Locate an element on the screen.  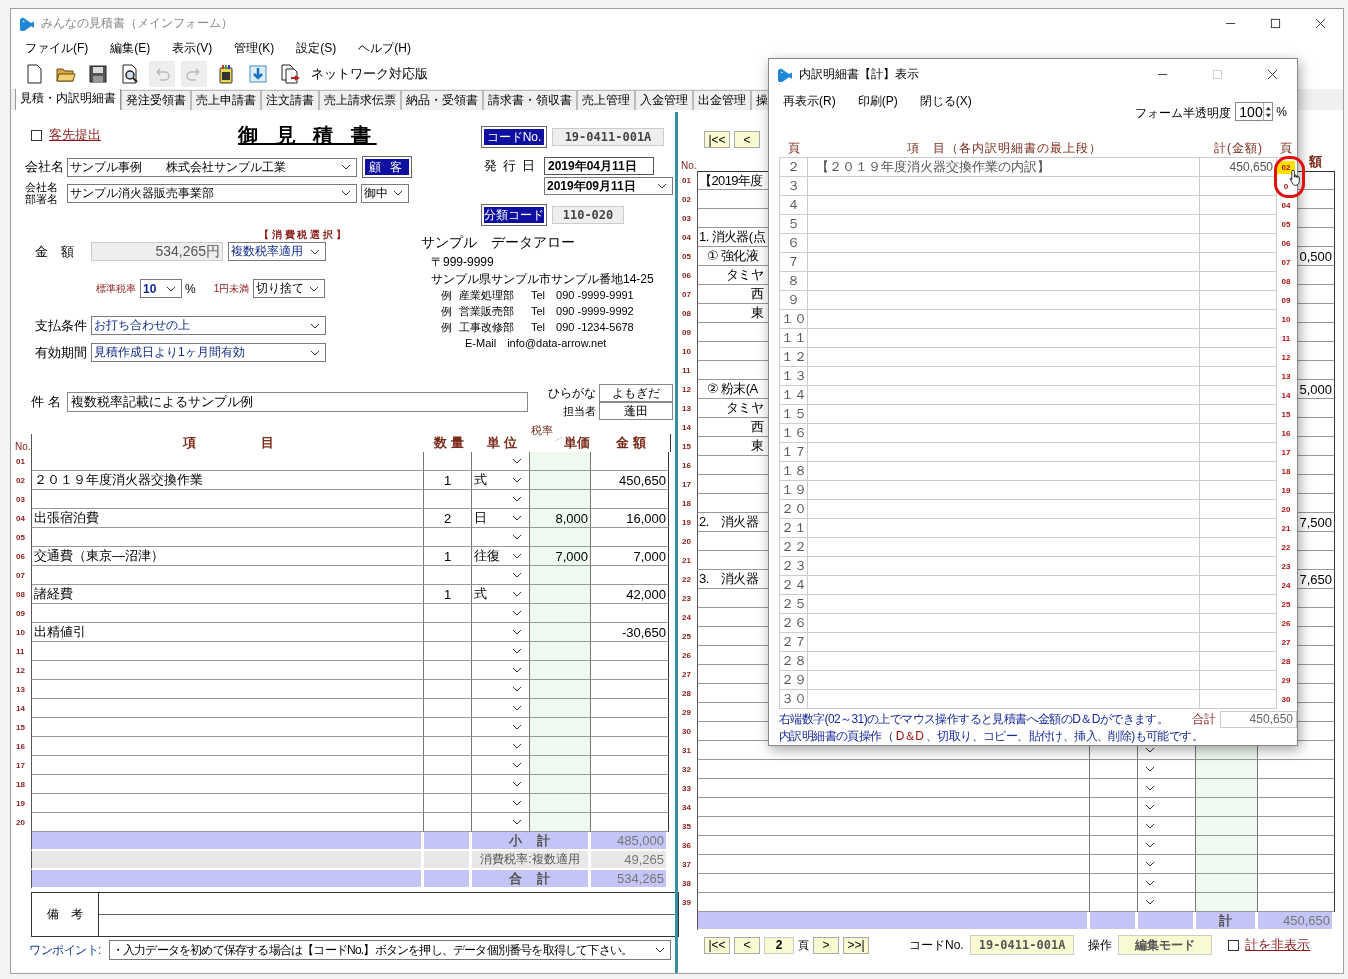
hide-total-link: 計を非表示 is located at coordinates (1278, 945).